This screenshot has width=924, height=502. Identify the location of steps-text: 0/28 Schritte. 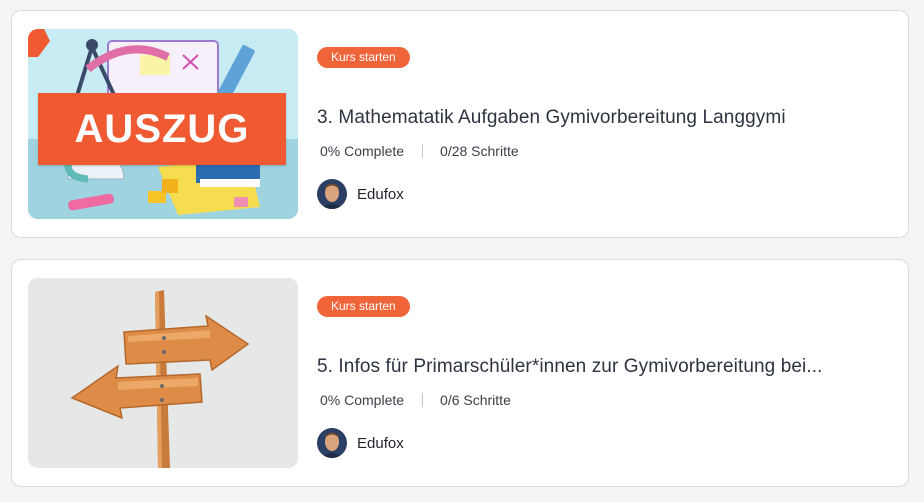
(479, 151).